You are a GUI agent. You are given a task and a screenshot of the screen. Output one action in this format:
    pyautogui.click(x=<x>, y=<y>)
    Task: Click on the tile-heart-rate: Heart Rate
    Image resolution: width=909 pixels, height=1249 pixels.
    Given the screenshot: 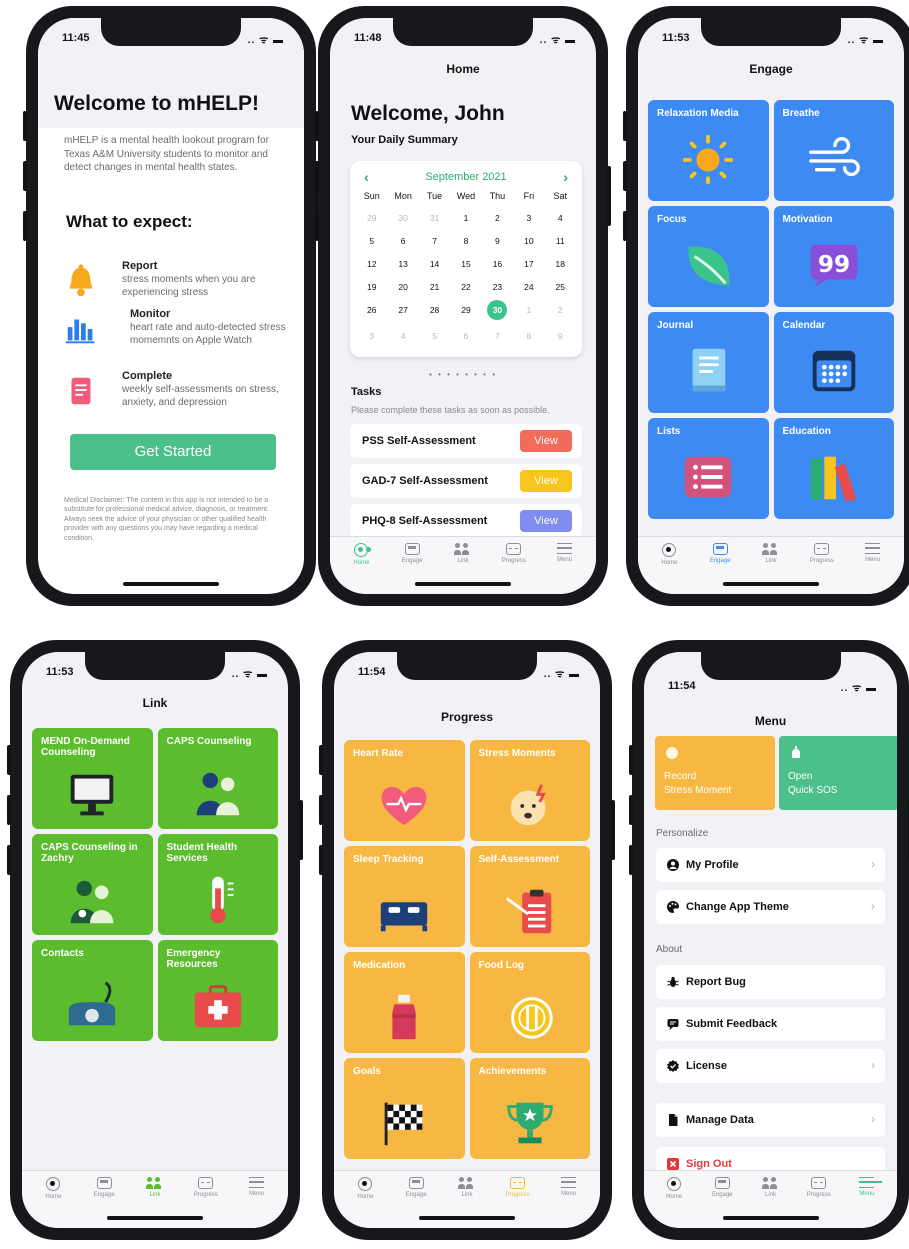 What is the action you would take?
    pyautogui.click(x=404, y=790)
    